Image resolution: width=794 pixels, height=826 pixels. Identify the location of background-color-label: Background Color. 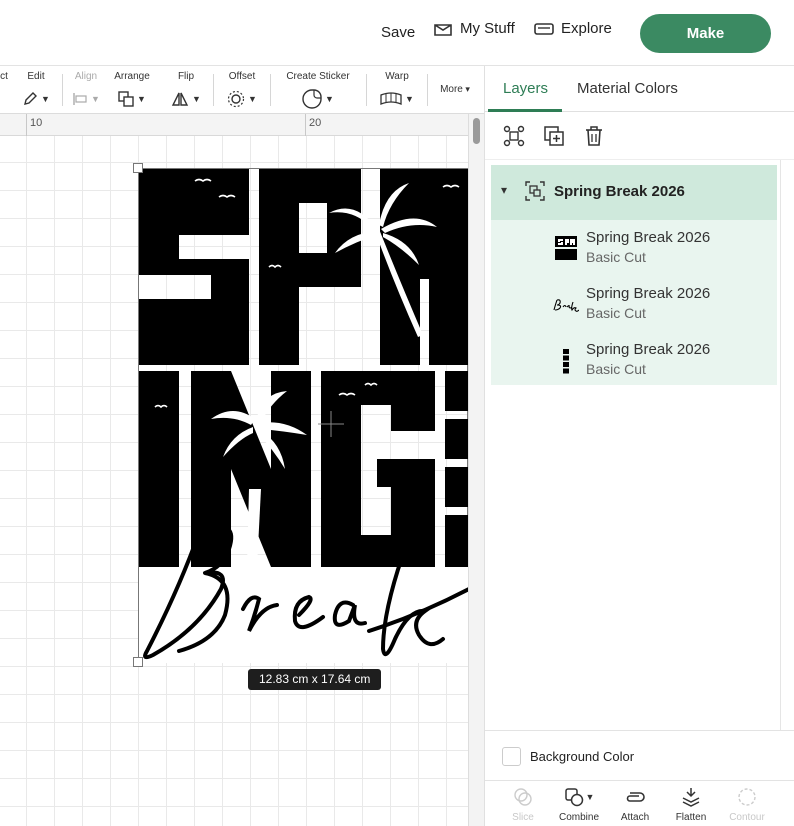
(582, 756).